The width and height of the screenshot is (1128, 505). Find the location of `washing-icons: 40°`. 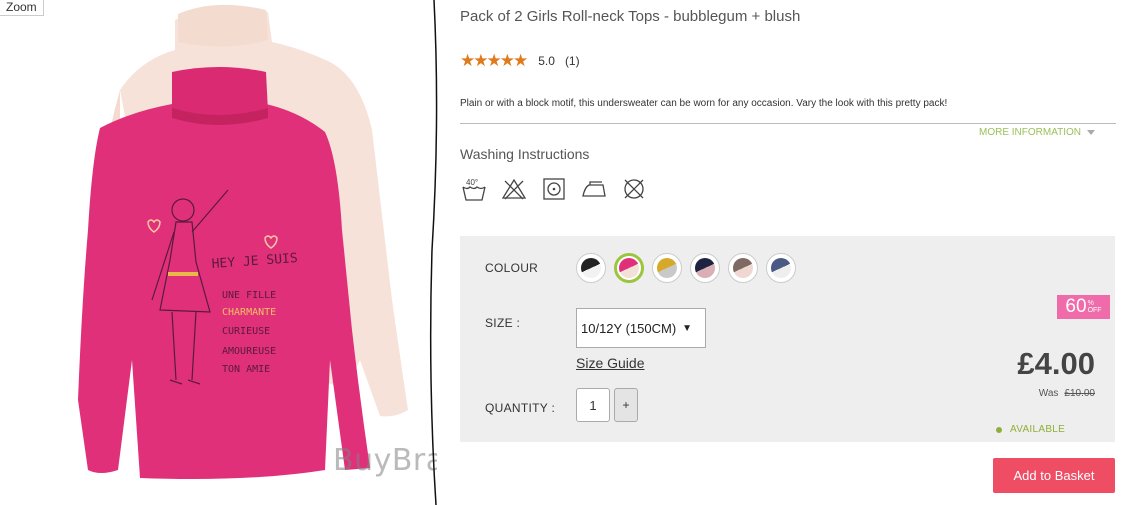

washing-icons: 40° is located at coordinates (554, 189).